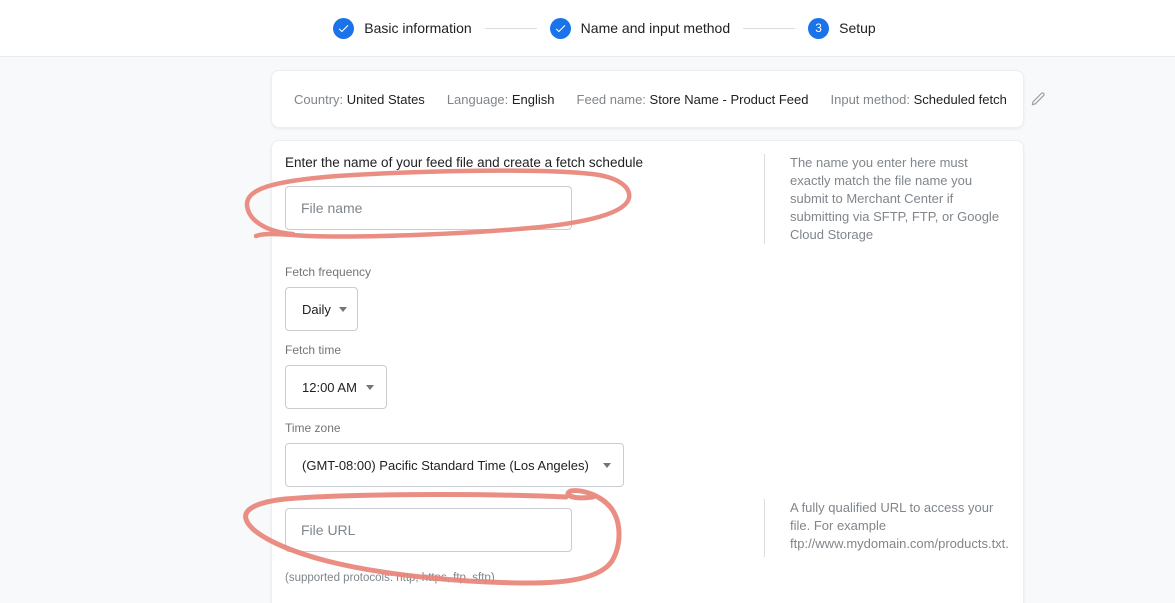 The height and width of the screenshot is (603, 1175). Describe the element at coordinates (428, 208) in the screenshot. I see `file-name-input` at that location.